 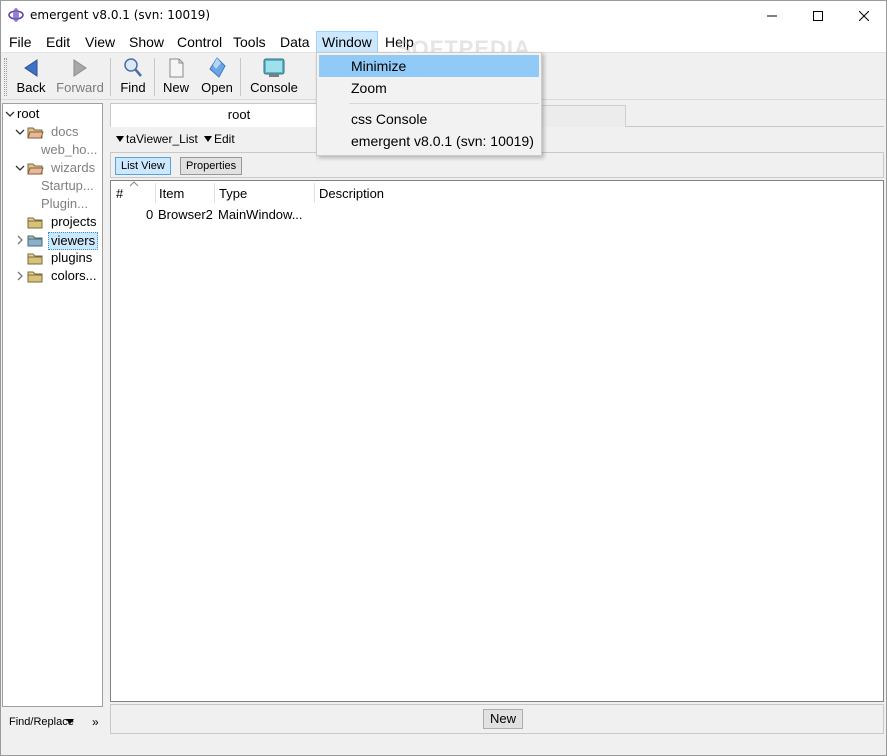 What do you see at coordinates (80, 68) in the screenshot?
I see `forward-arrow-icon` at bounding box center [80, 68].